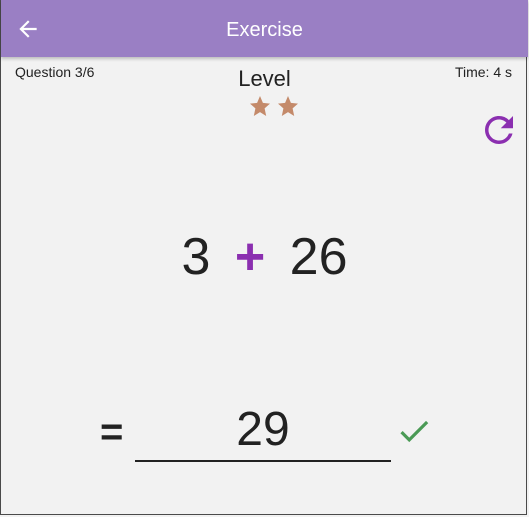 This screenshot has height=517, width=529. I want to click on page-title: Exercise, so click(264, 30).